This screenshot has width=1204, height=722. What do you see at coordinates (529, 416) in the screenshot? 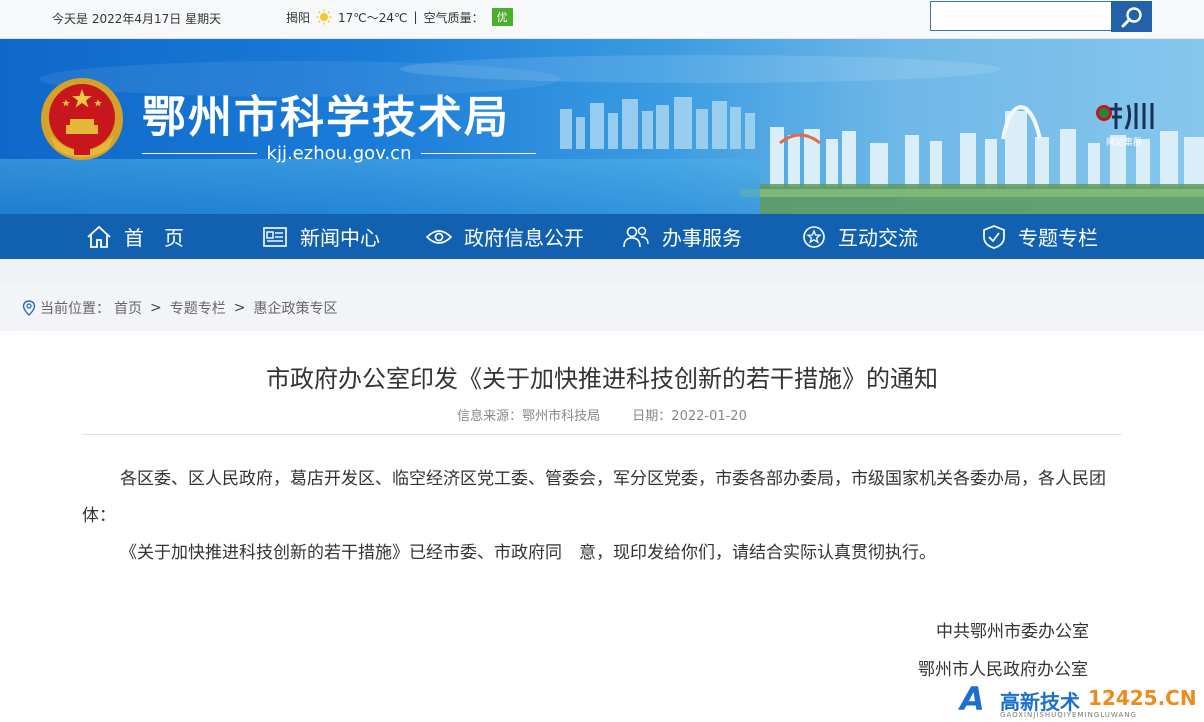
I see `article-source: 信息来源：鄂州市科技局` at bounding box center [529, 416].